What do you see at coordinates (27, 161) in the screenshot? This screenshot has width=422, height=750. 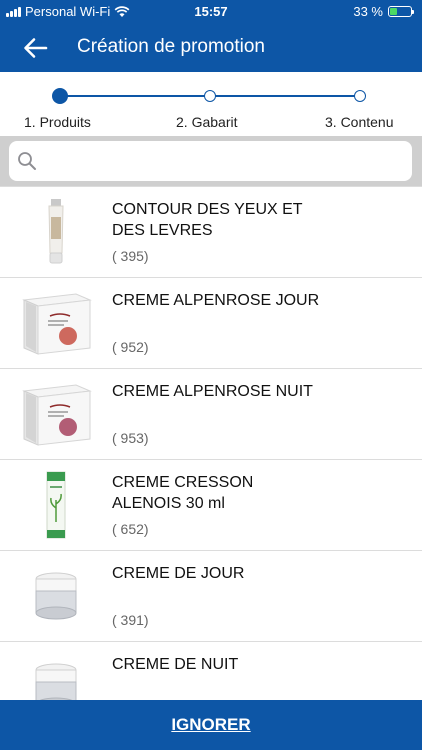 I see `search-icon` at bounding box center [27, 161].